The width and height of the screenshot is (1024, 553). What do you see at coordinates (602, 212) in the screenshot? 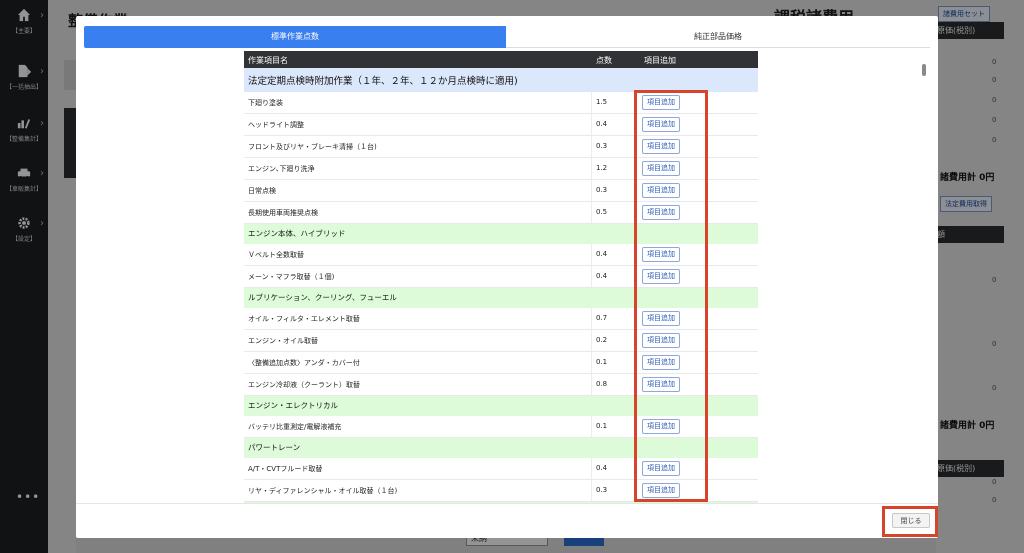
I see `work-item-points: 0.5` at bounding box center [602, 212].